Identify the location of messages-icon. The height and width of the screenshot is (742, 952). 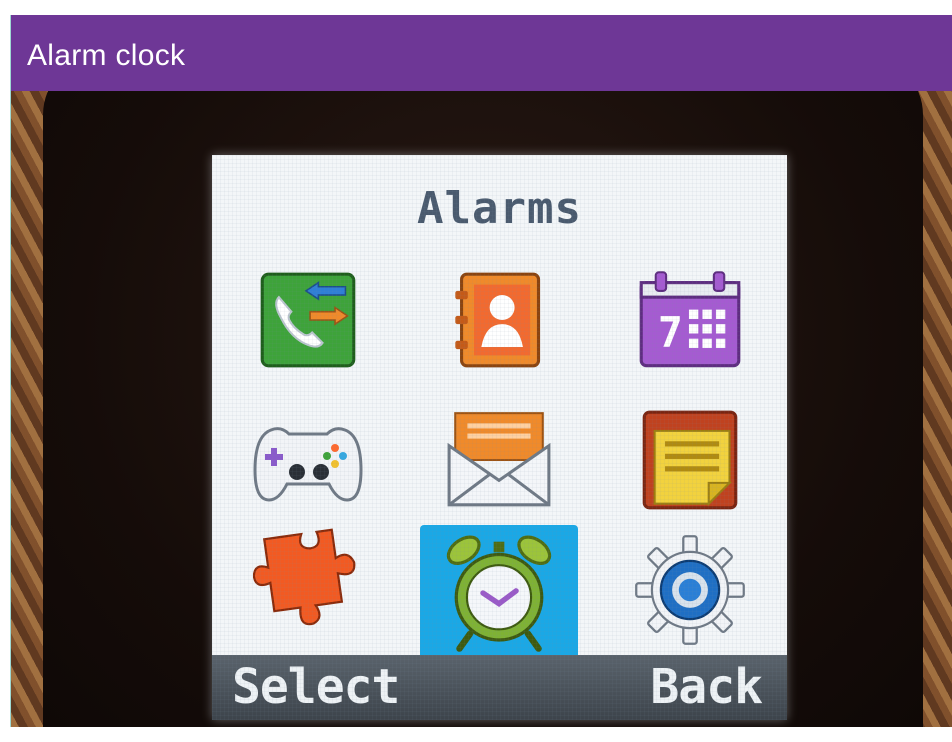
(499, 459).